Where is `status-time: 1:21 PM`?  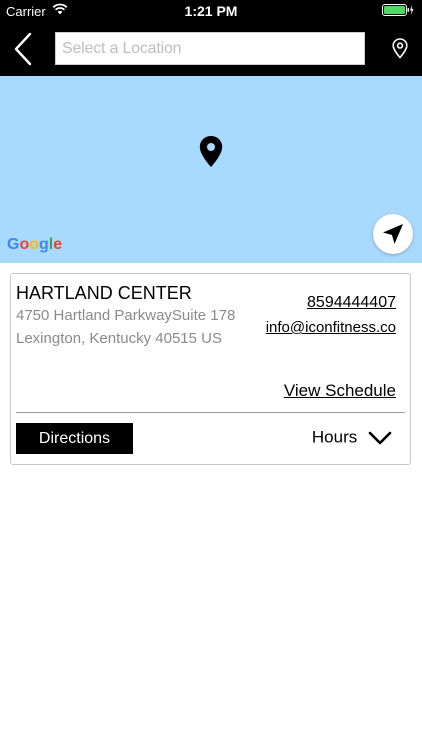
status-time: 1:21 PM is located at coordinates (211, 11).